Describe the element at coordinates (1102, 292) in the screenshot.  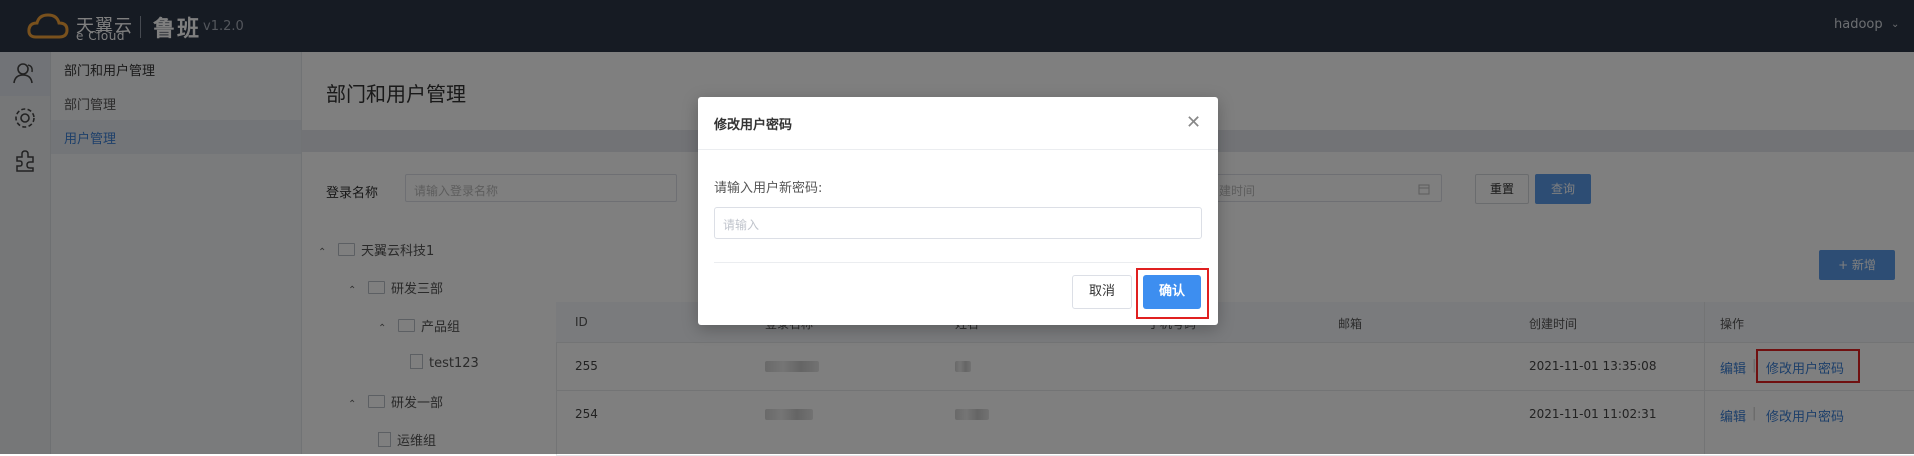
I see `cancel-button: 取消` at that location.